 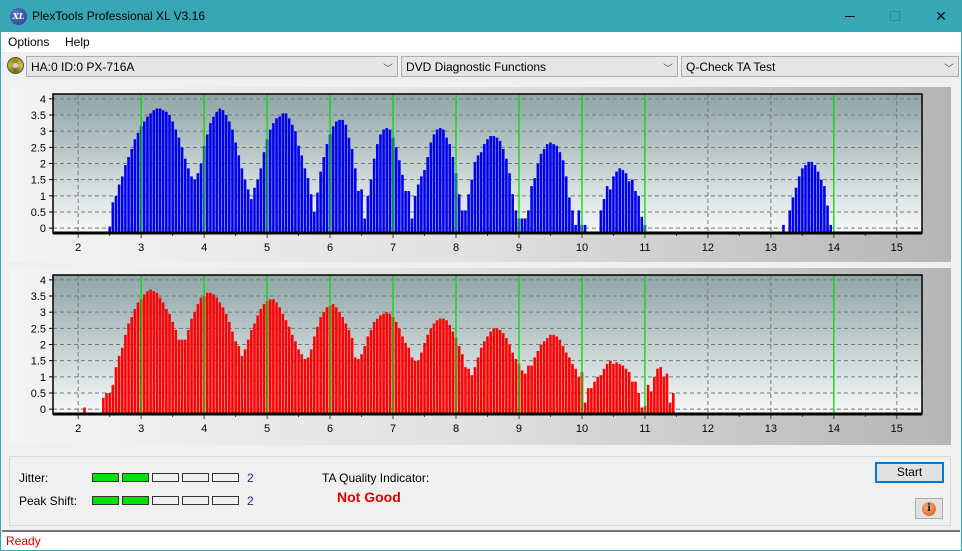 I want to click on maximize-button, so click(x=895, y=16).